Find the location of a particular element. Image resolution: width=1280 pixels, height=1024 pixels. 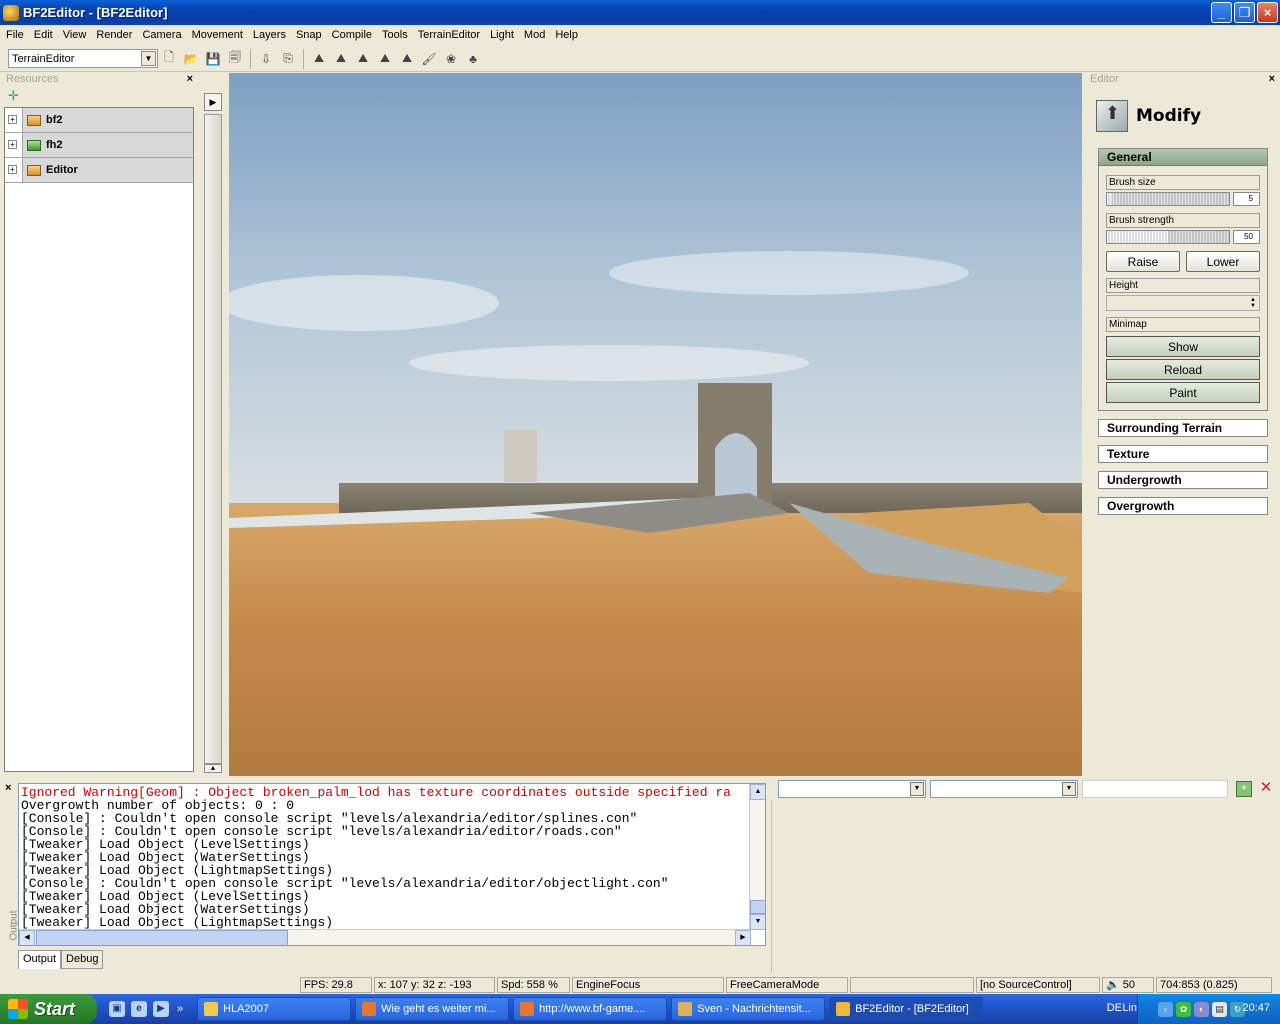

menu-terraineditor: TerrainEditor is located at coordinates (449, 35).